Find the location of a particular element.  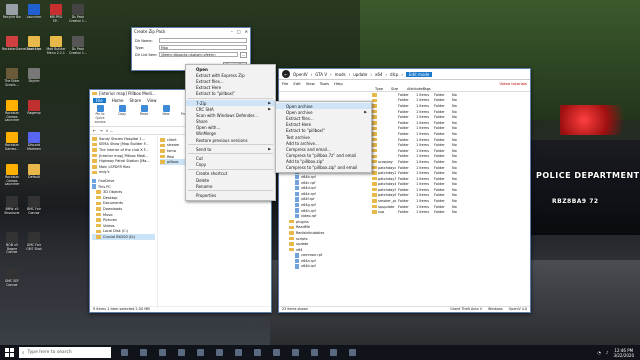

video-tutorials-link: Video tutorials is located at coordinates (513, 83).